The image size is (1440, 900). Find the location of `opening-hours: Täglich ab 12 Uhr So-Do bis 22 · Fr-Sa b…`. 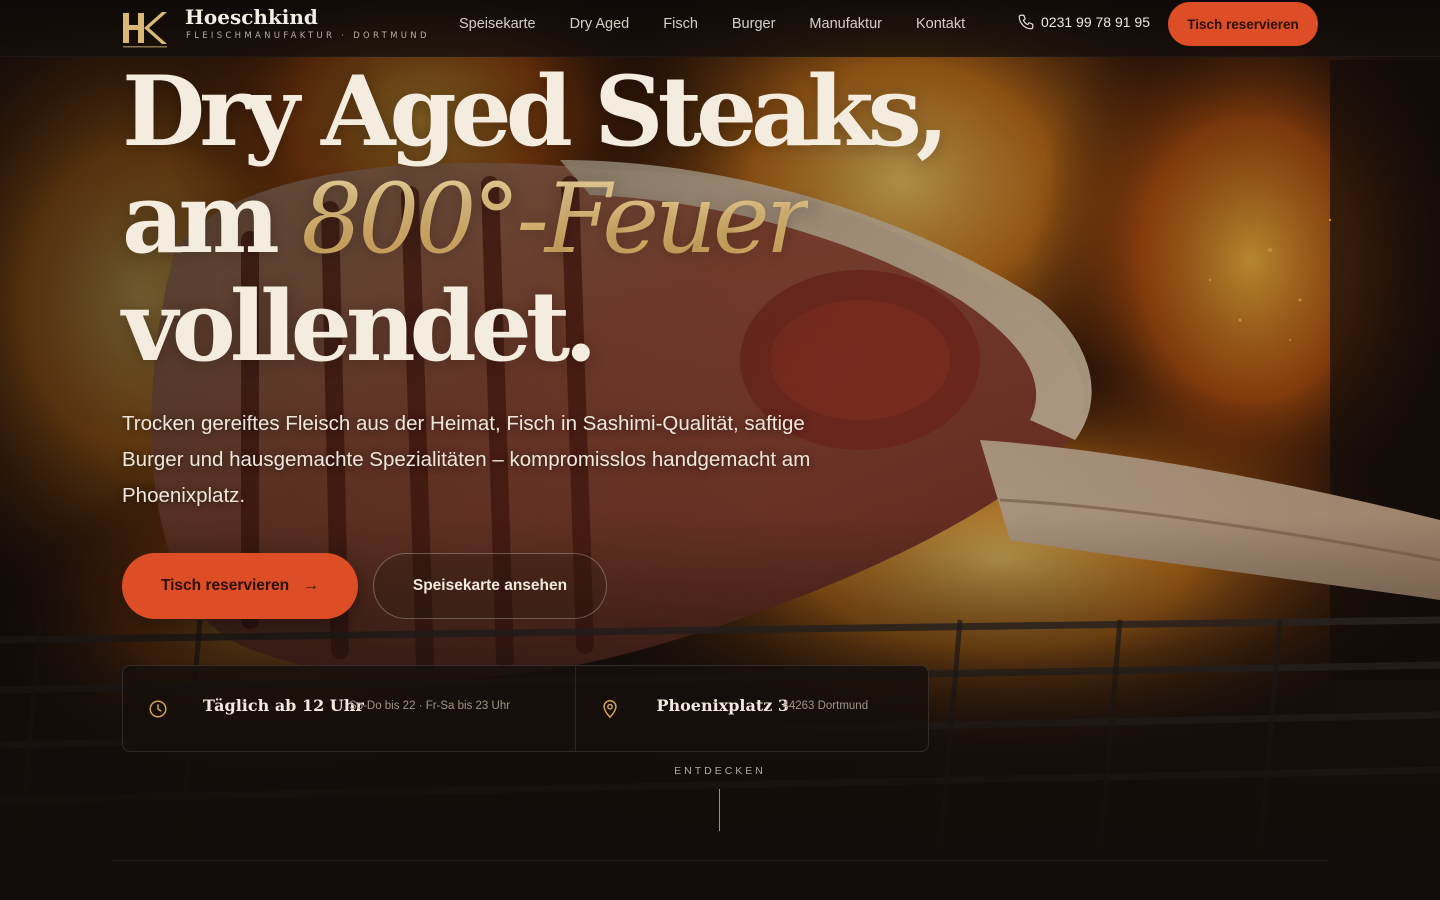

opening-hours: Täglich ab 12 Uhr So-Do bis 22 · Fr-Sa b… is located at coordinates (349, 708).